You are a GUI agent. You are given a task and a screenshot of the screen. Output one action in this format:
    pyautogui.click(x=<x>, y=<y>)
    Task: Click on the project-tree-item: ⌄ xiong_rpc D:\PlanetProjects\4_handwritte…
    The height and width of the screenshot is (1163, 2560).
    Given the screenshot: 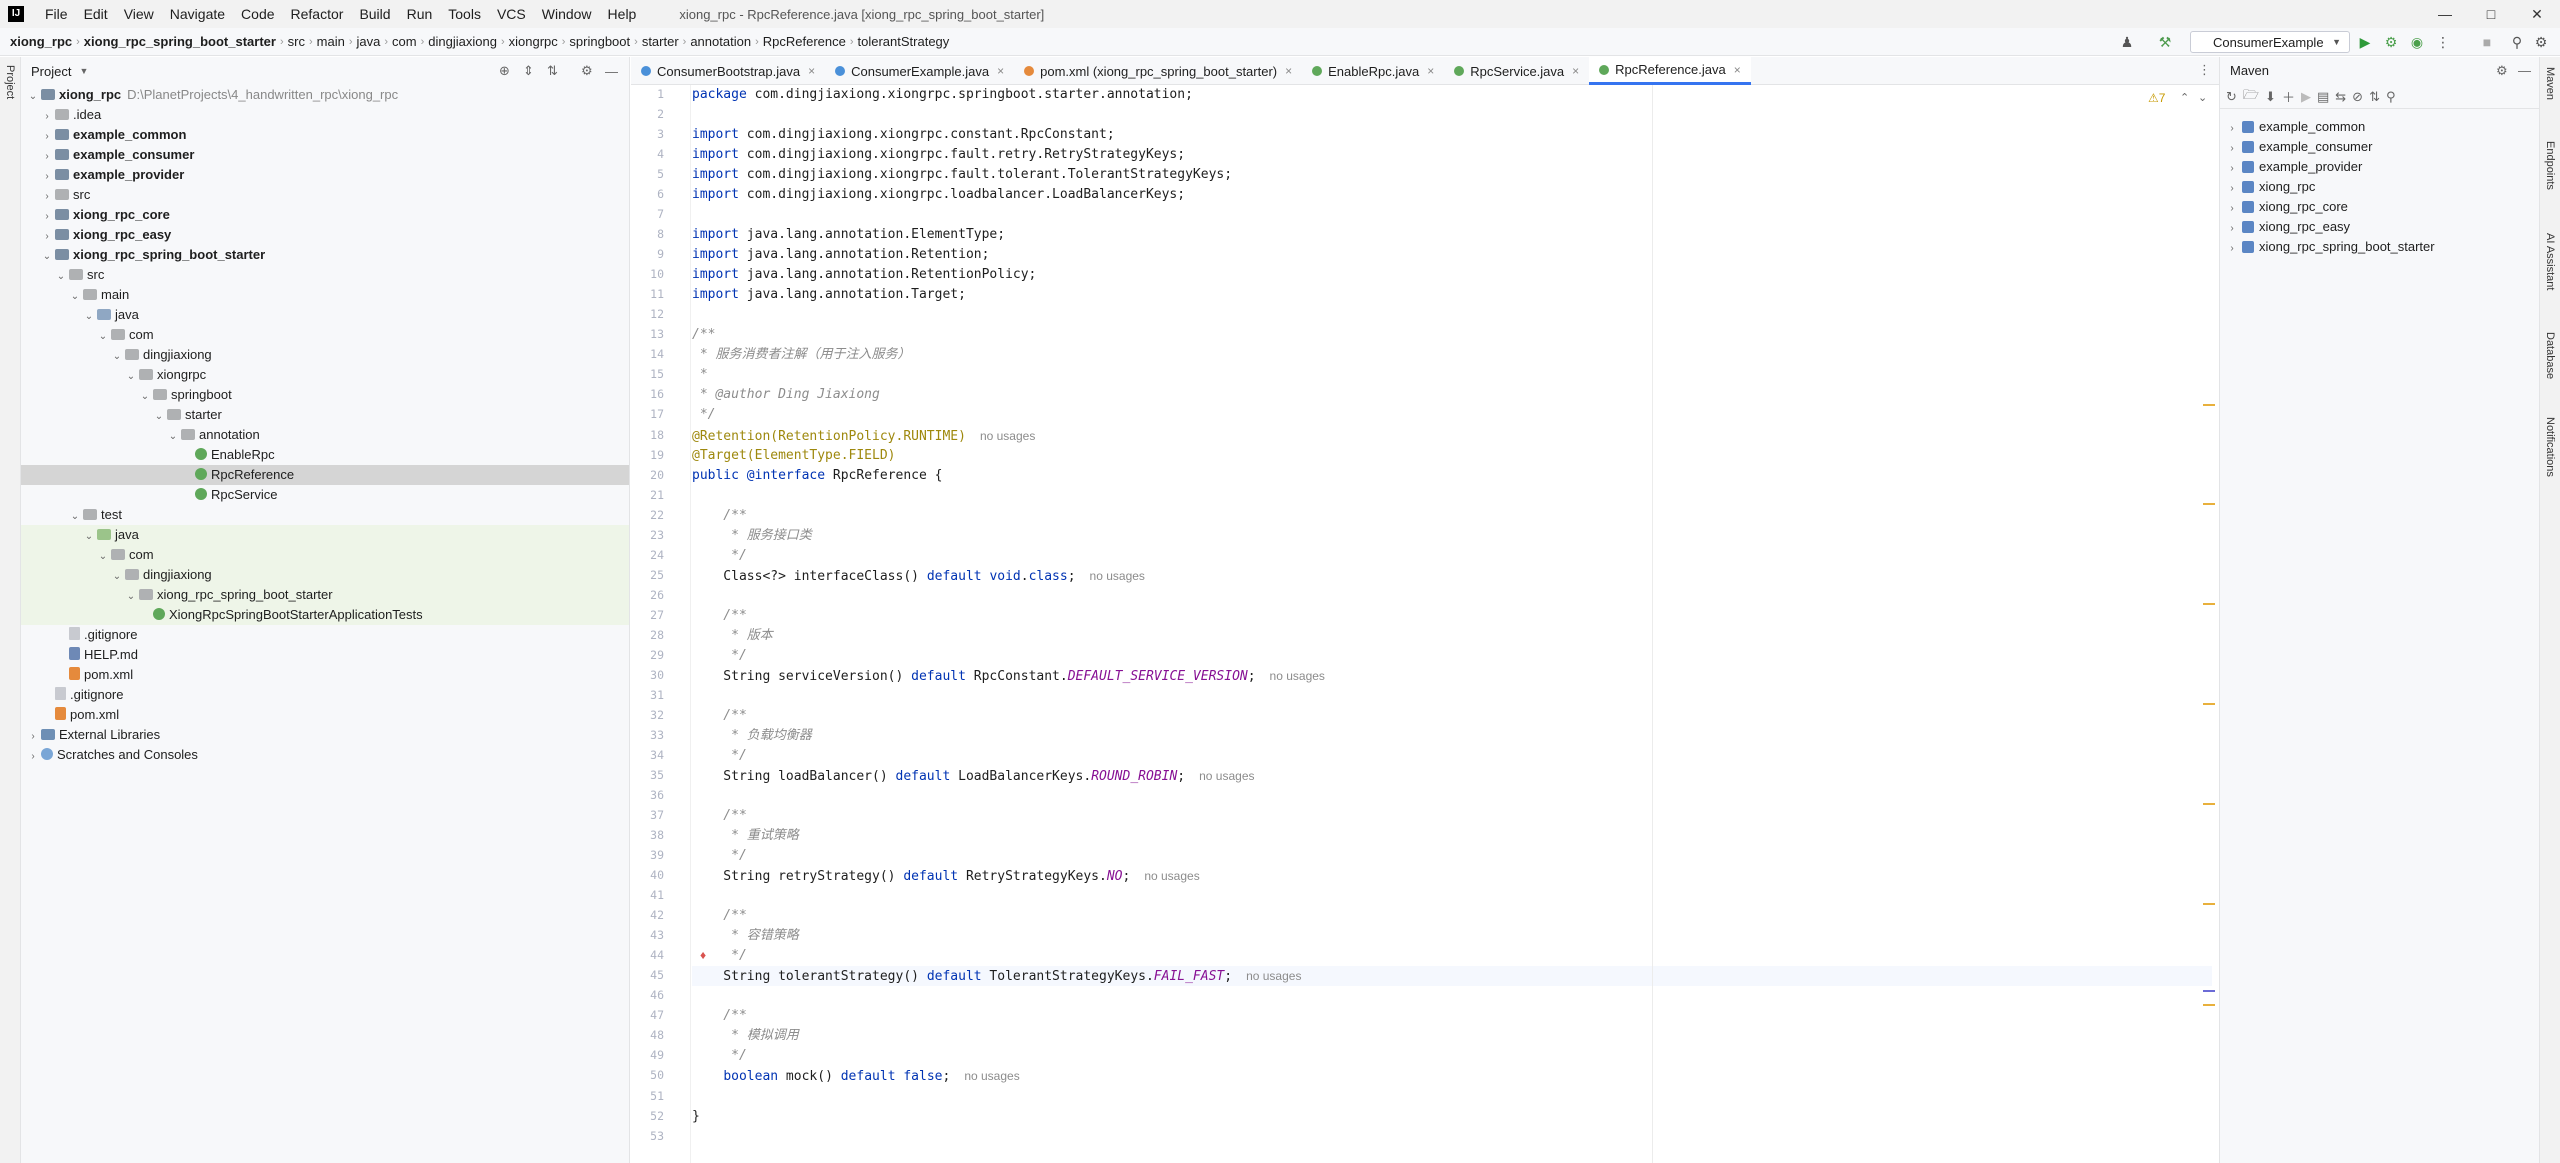 What is the action you would take?
    pyautogui.click(x=325, y=95)
    